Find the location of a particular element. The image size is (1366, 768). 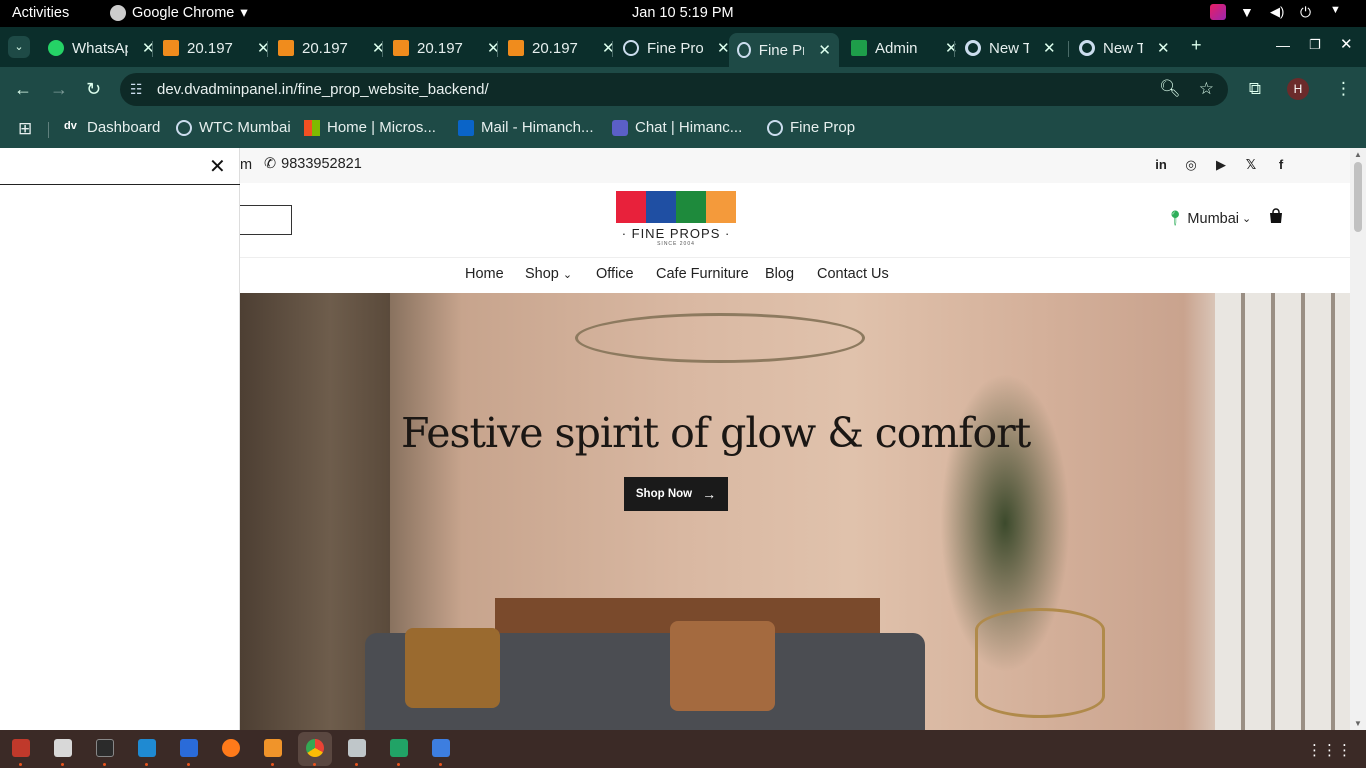

city-selector: 📍︎ Mumbai ⌄ is located at coordinates (1208, 219).